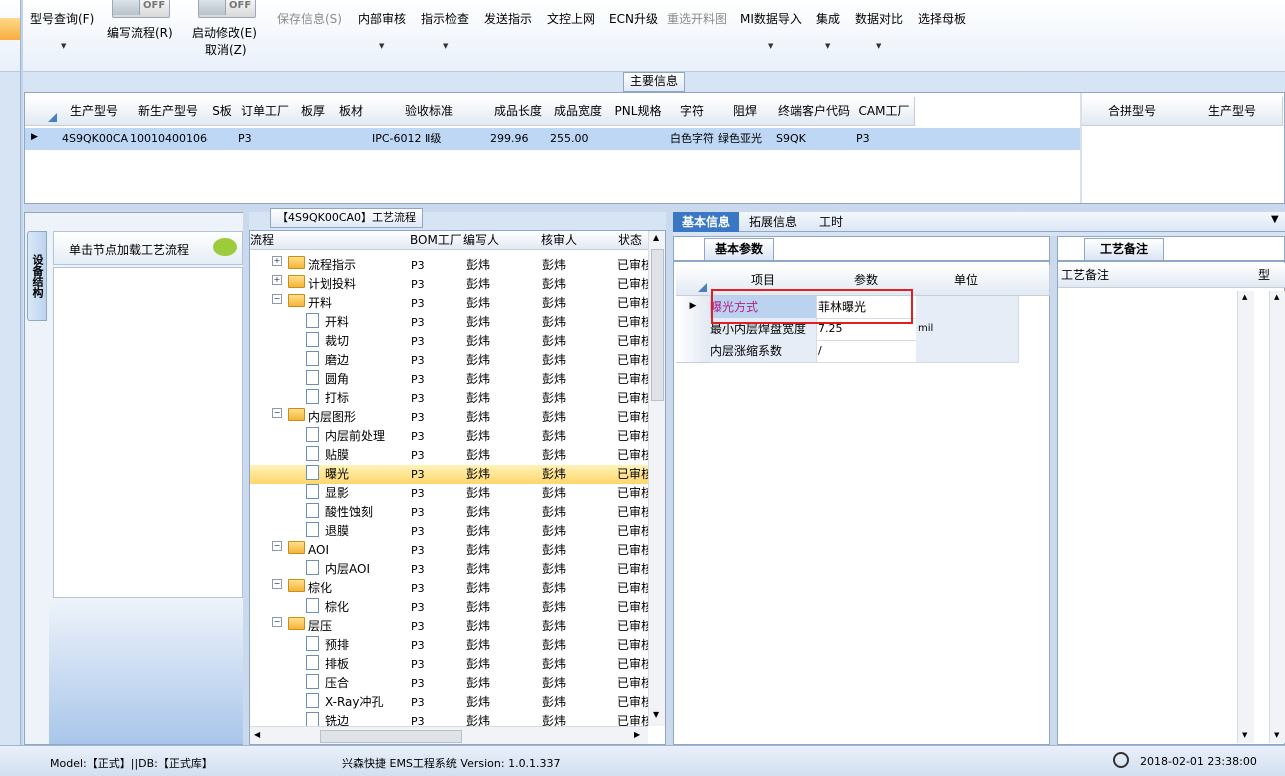  Describe the element at coordinates (449, 531) in the screenshot. I see `tree-row: 退膜 P3 彭炜 彭炜 已审核` at that location.